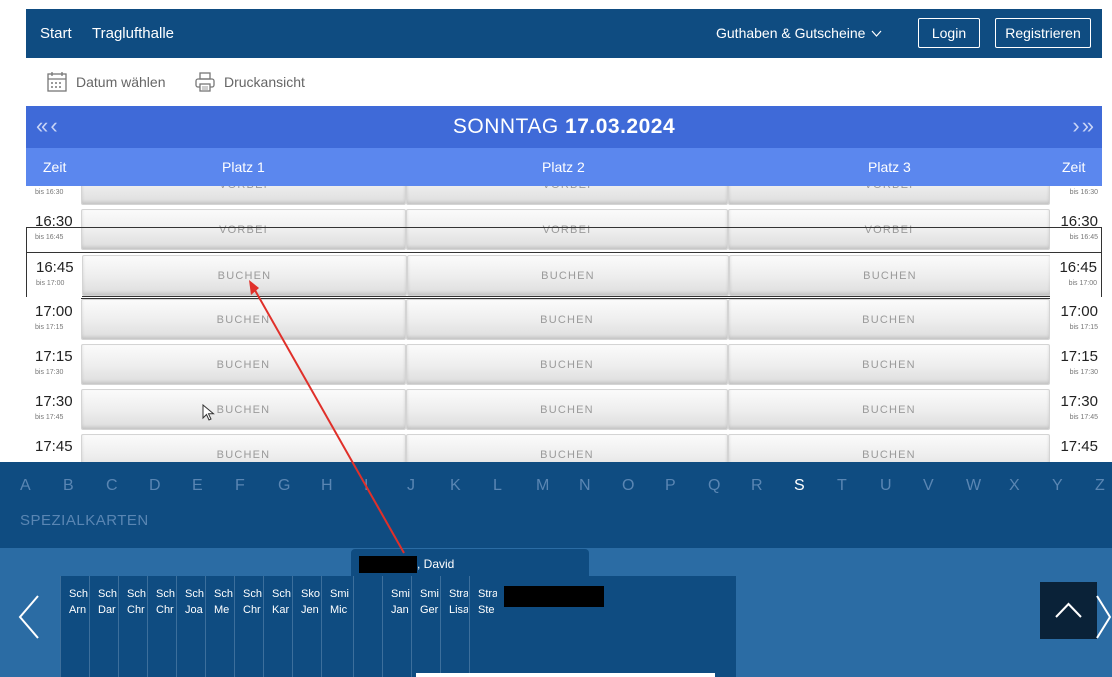 The width and height of the screenshot is (1112, 677). I want to click on letter-l: L, so click(497, 486).